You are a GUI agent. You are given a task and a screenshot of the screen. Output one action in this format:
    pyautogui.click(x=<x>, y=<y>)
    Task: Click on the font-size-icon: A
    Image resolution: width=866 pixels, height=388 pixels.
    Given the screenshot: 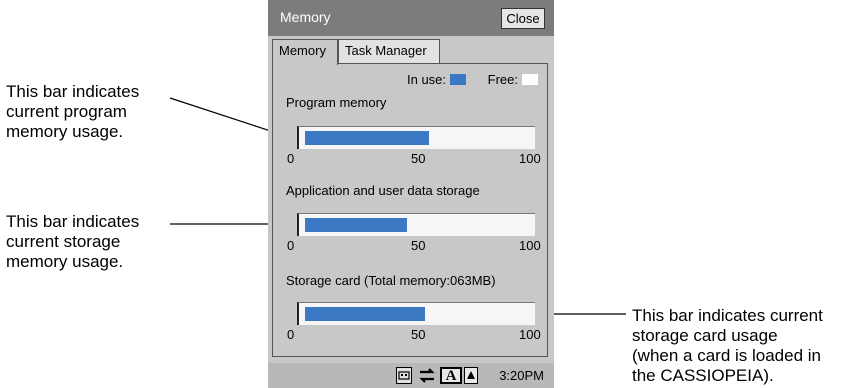 What is the action you would take?
    pyautogui.click(x=451, y=375)
    